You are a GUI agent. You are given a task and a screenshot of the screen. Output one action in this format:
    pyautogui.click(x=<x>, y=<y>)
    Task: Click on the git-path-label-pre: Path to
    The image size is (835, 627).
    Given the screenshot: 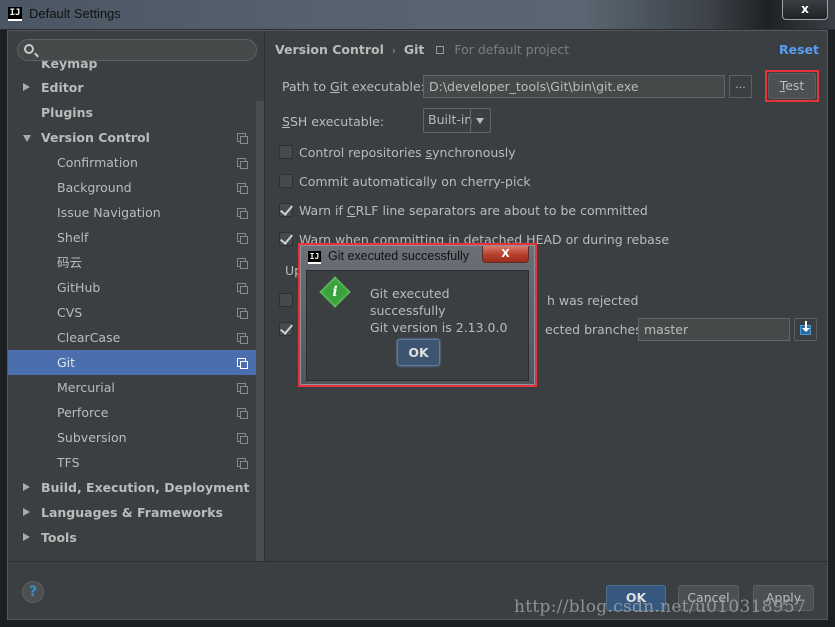 What is the action you would take?
    pyautogui.click(x=306, y=86)
    